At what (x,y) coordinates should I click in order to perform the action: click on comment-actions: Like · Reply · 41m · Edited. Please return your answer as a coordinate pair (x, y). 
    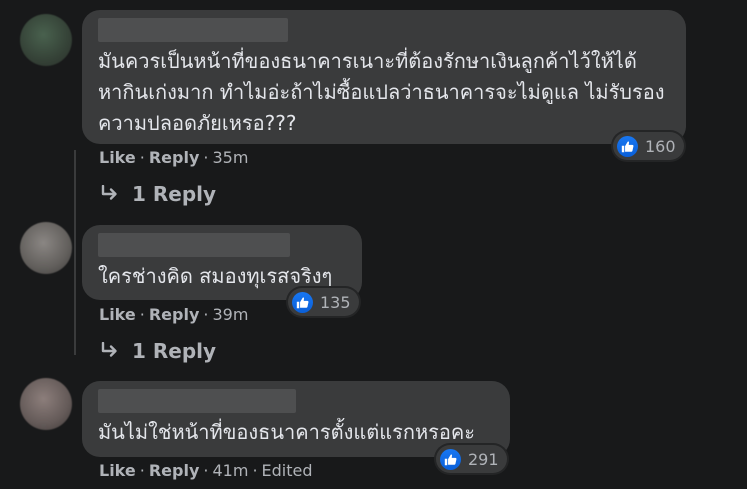
    Looking at the image, I should click on (206, 470).